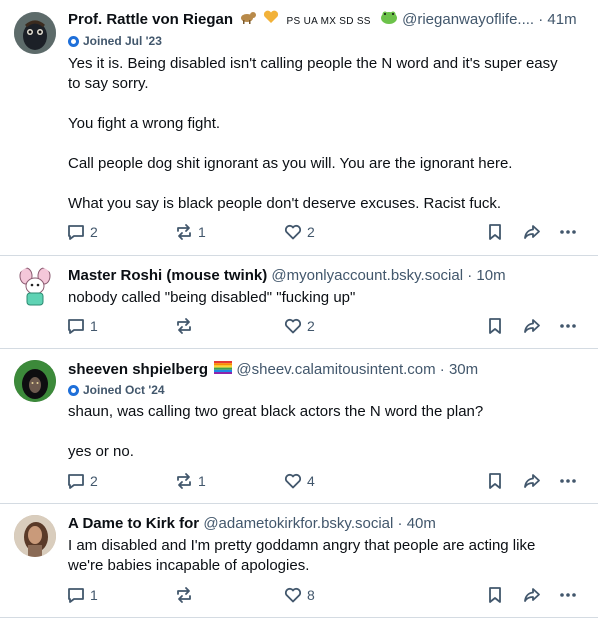 The width and height of the screenshot is (598, 620). What do you see at coordinates (326, 326) in the screenshot?
I see `post-actions: 1 2` at bounding box center [326, 326].